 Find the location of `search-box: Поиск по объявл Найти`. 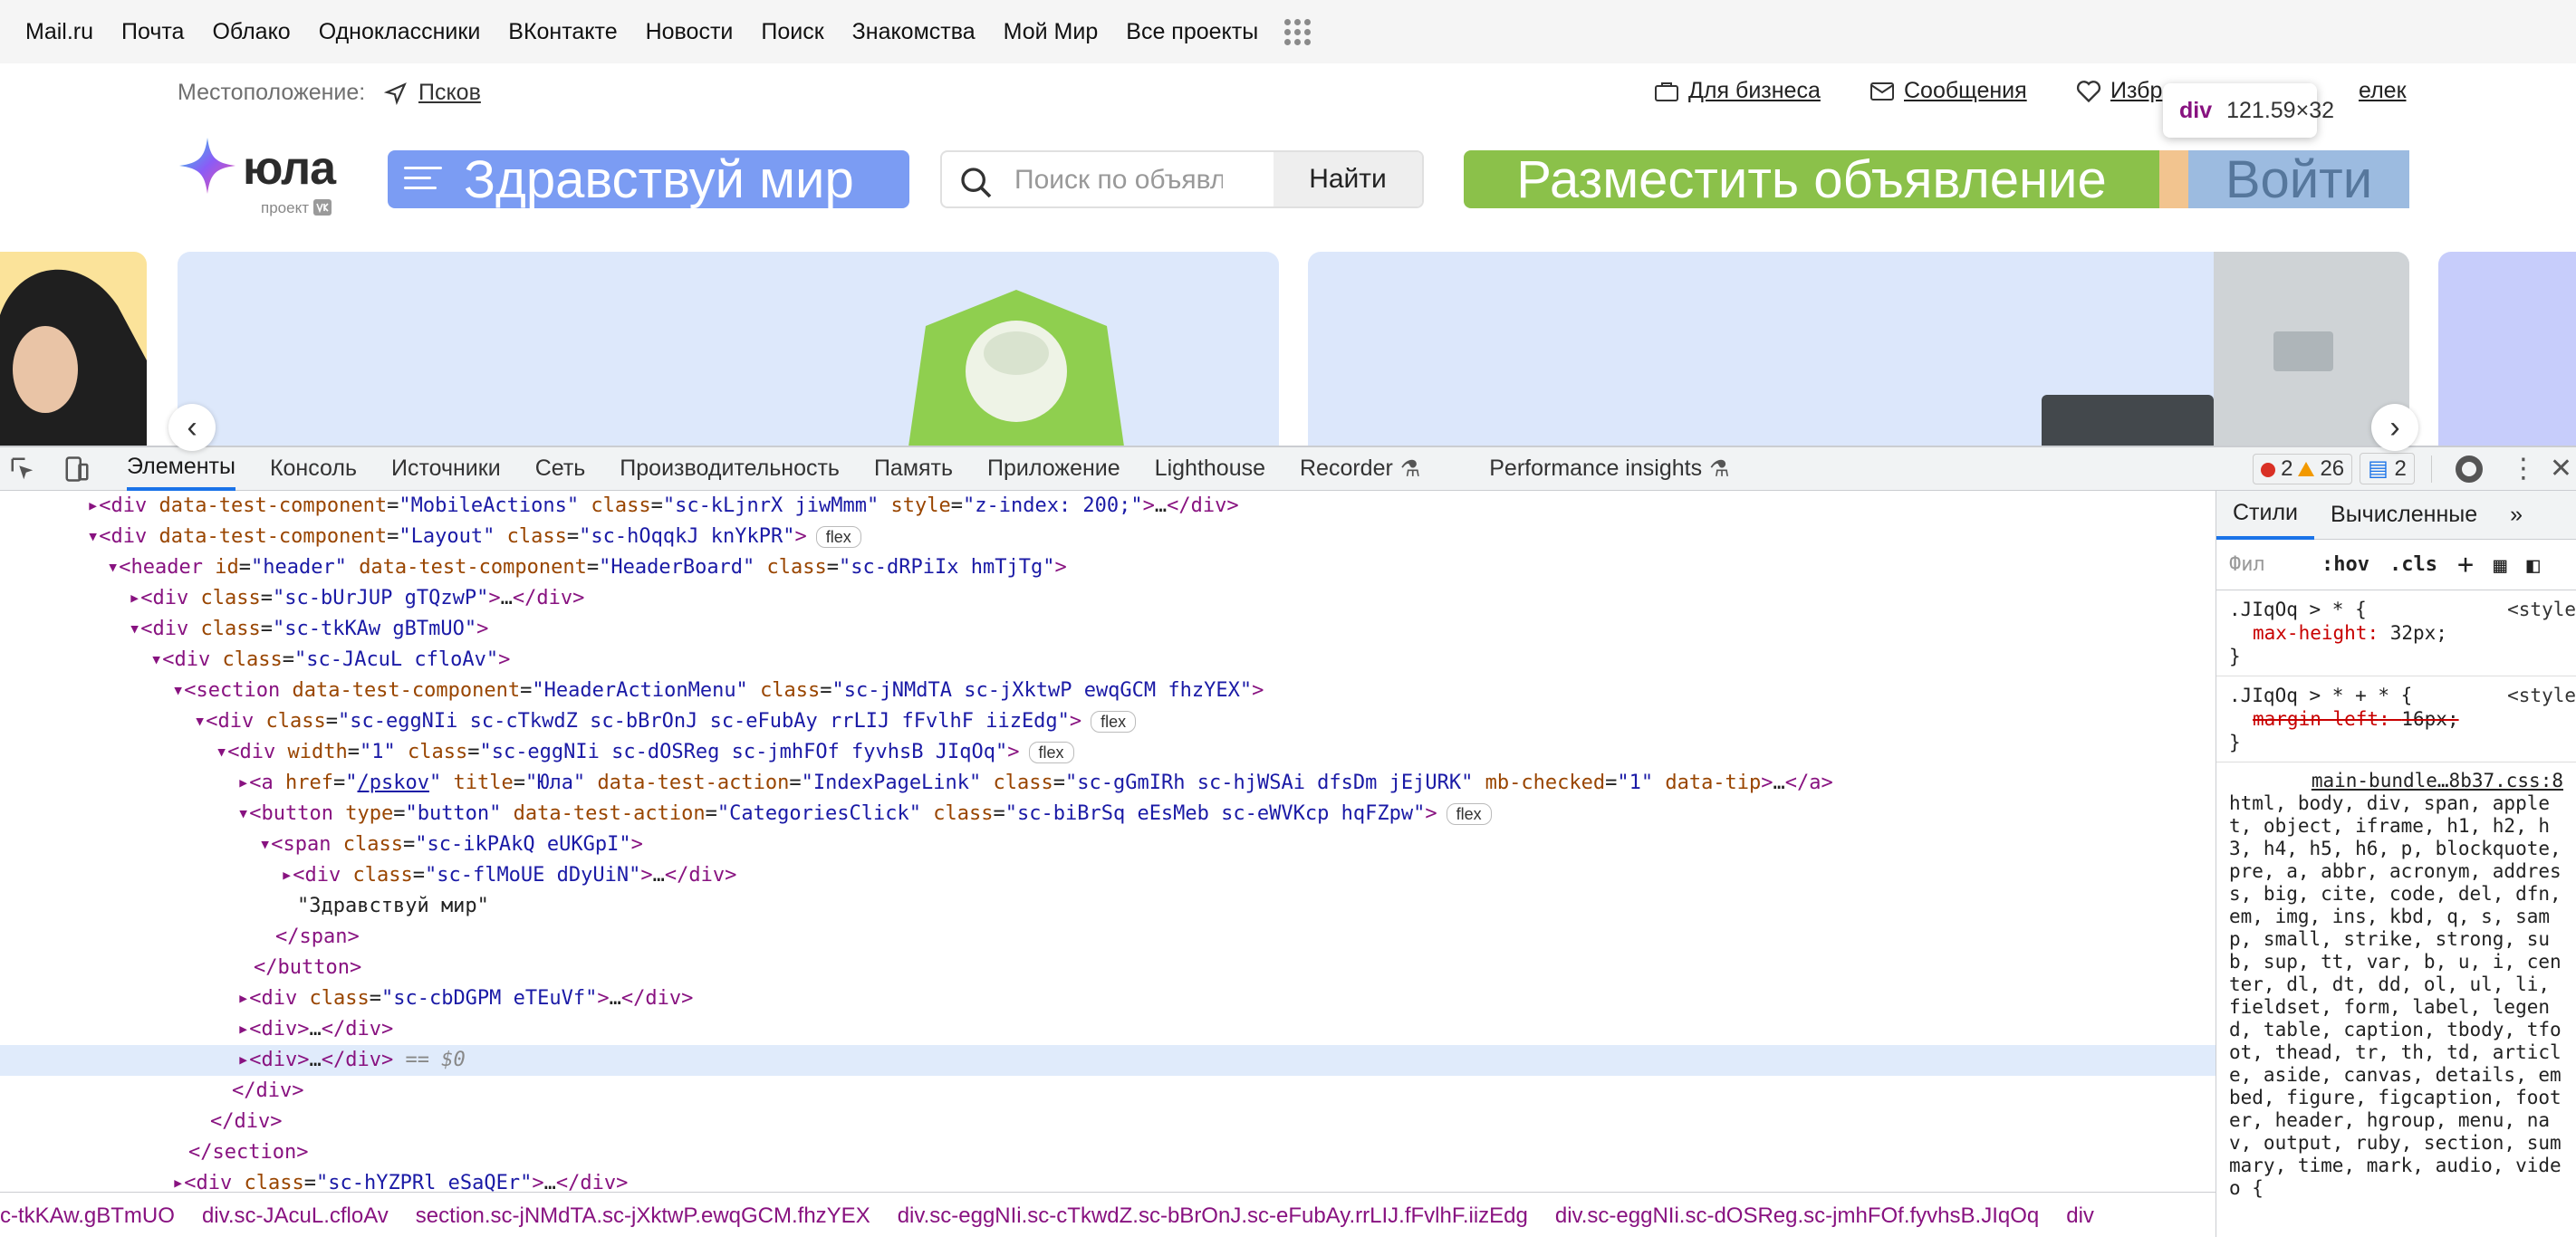

search-box: Поиск по объявл Найти is located at coordinates (1182, 179).